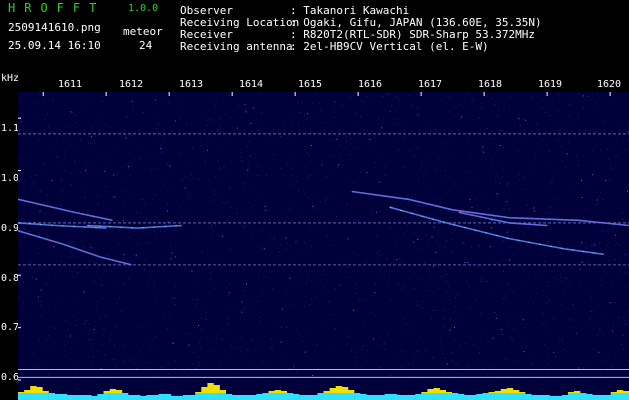  What do you see at coordinates (609, 84) in the screenshot?
I see `x-tick-label: 1620` at bounding box center [609, 84].